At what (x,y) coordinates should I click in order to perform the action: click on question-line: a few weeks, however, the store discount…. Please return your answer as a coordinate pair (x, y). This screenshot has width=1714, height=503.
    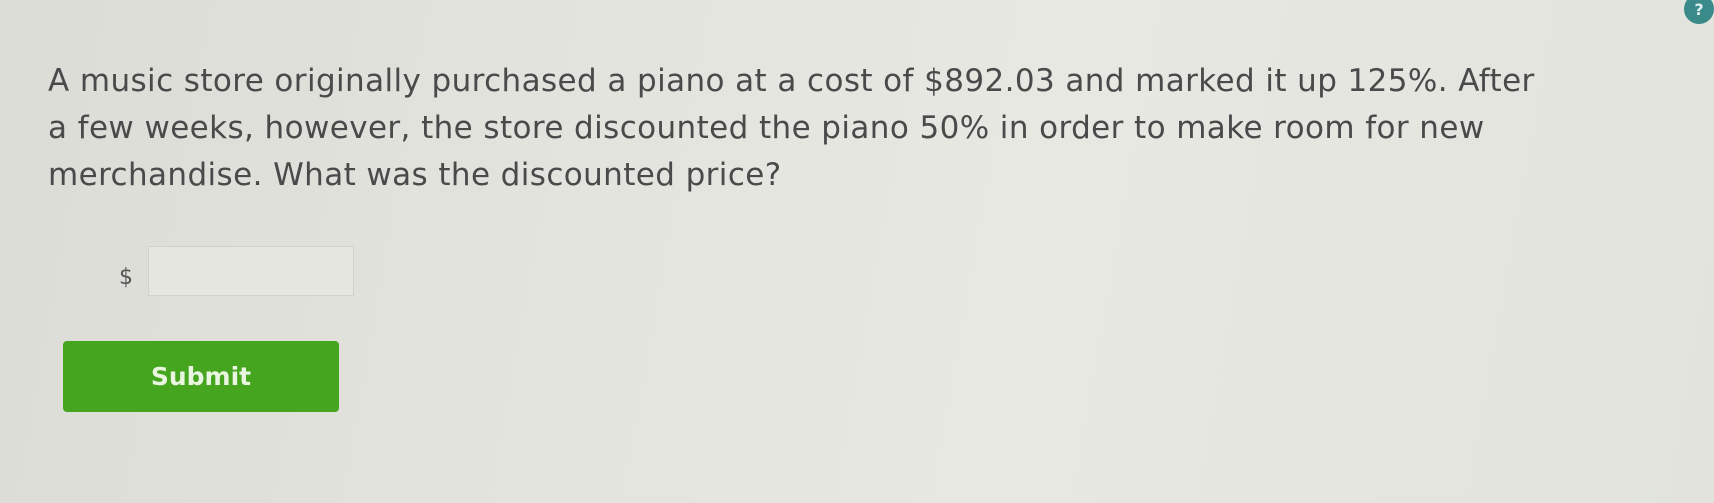
    Looking at the image, I should click on (766, 128).